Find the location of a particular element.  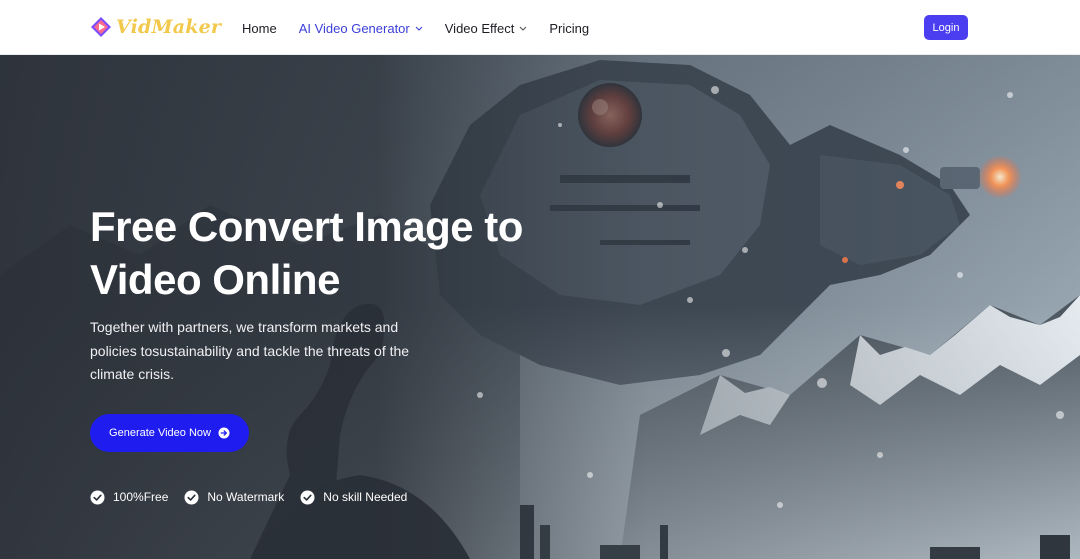

brand-logo: VidMaker is located at coordinates (155, 27).